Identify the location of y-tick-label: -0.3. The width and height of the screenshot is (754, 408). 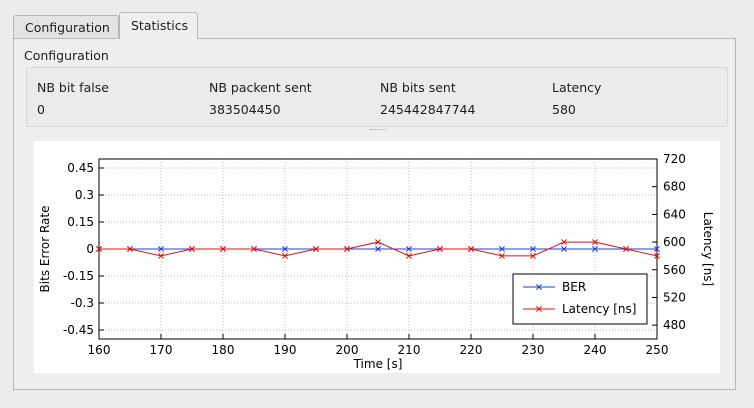
(82, 303).